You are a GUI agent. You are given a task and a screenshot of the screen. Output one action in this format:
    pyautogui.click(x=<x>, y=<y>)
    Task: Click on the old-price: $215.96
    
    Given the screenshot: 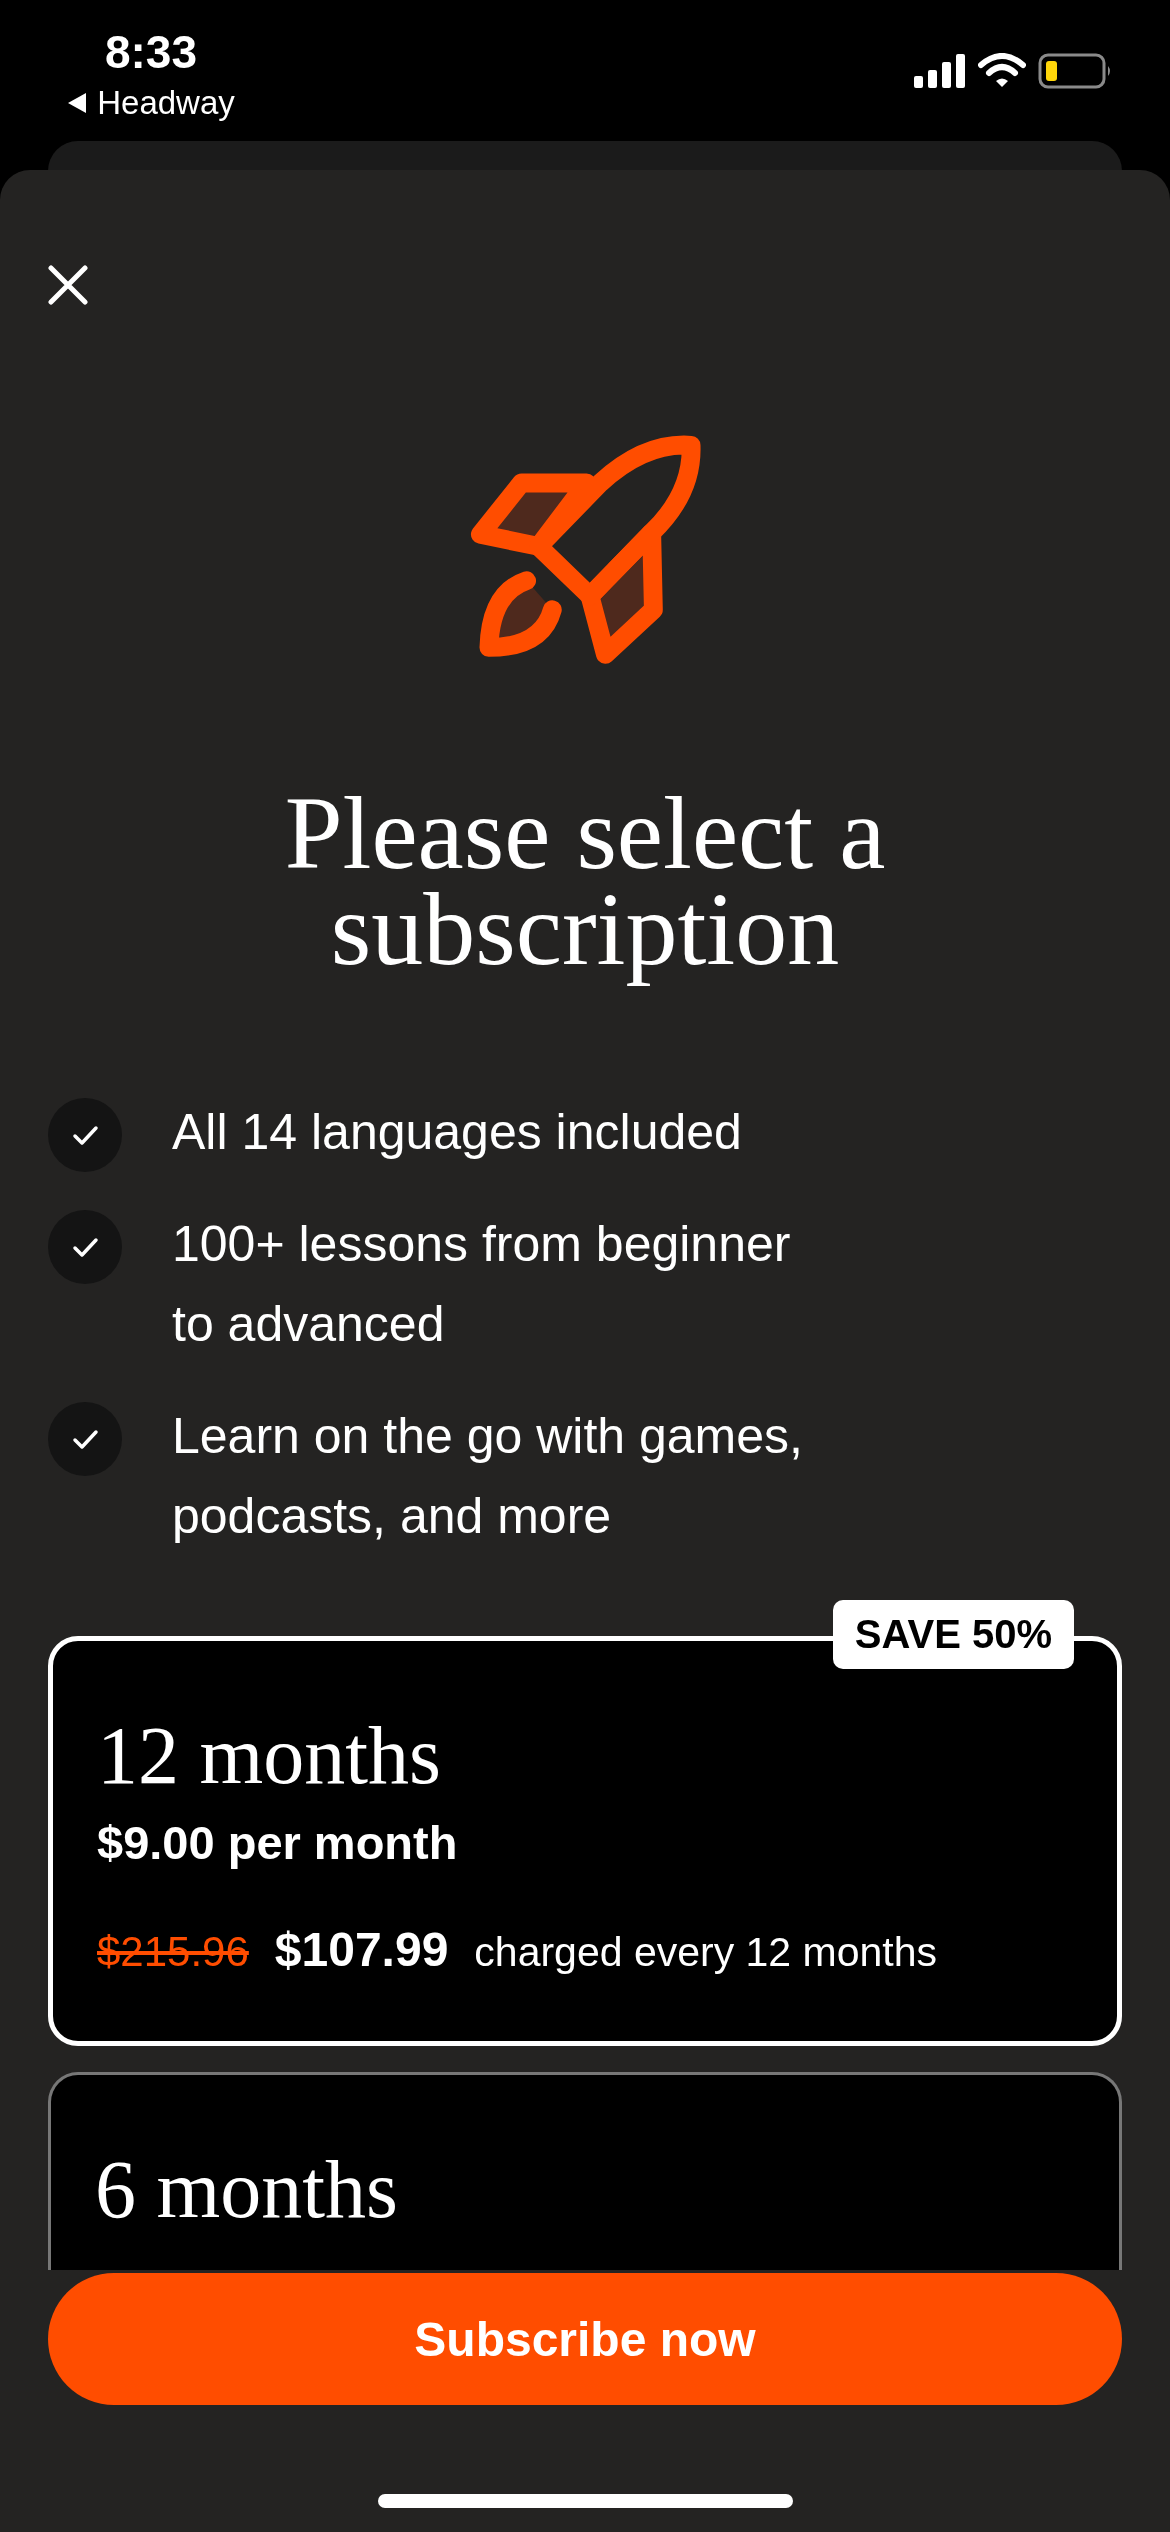 What is the action you would take?
    pyautogui.click(x=173, y=1952)
    